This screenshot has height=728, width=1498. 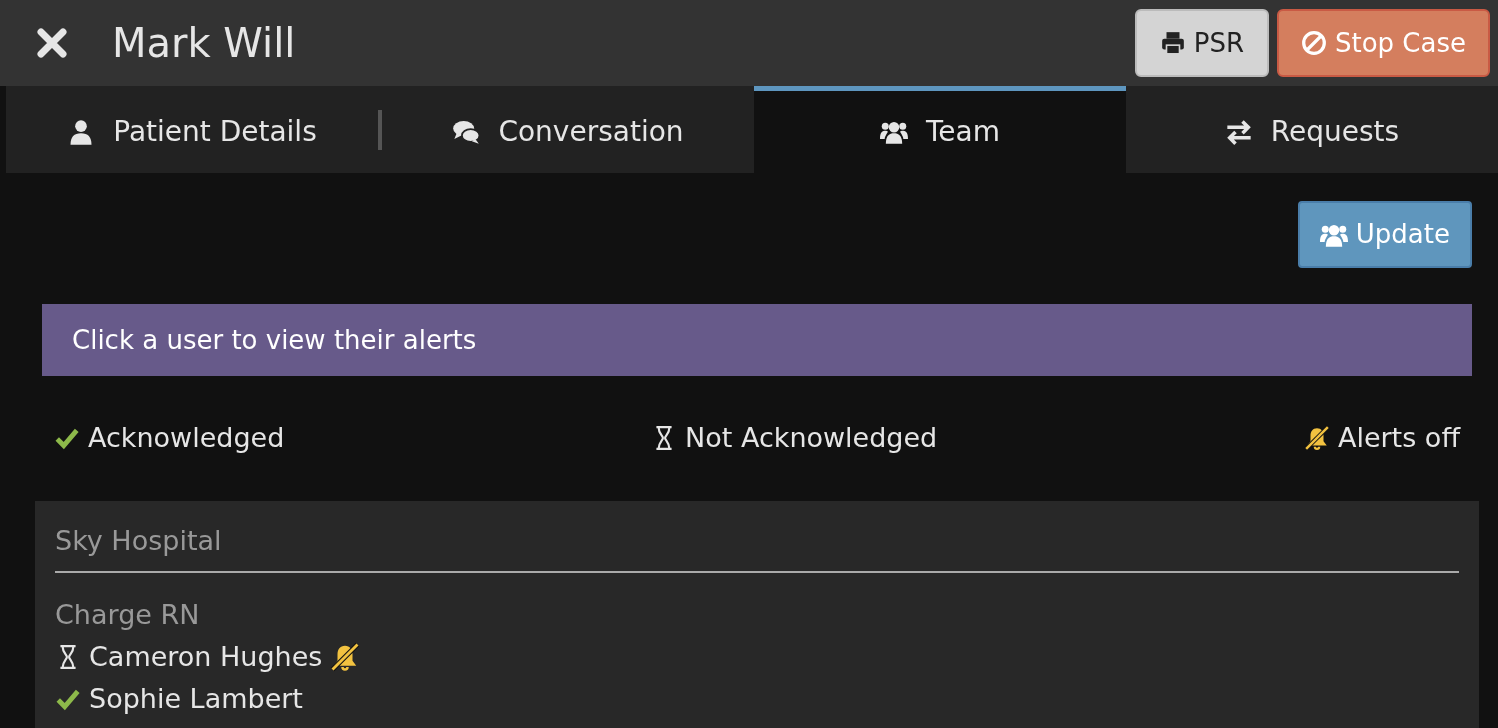 What do you see at coordinates (128, 615) in the screenshot?
I see `role-heading: Charge RN` at bounding box center [128, 615].